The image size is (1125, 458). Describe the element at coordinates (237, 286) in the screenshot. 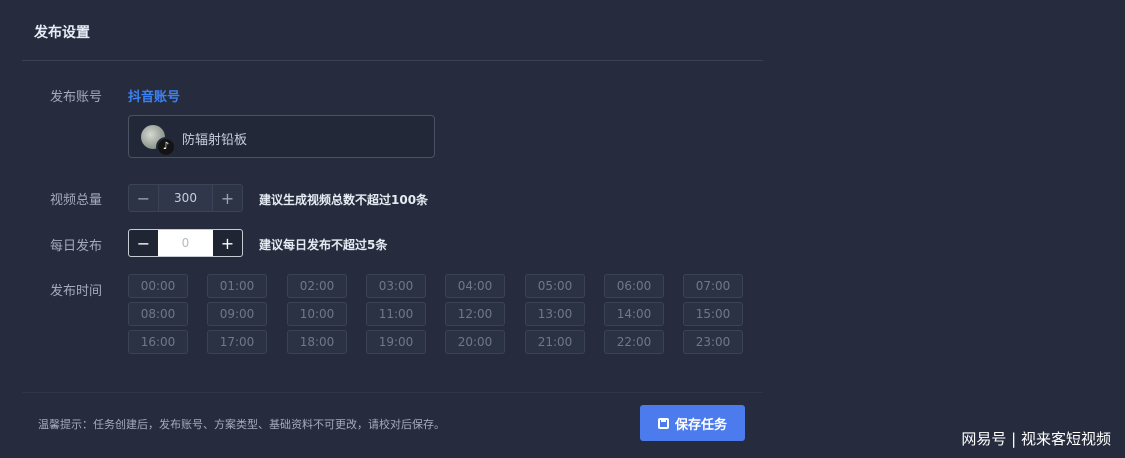

I see `time-slot: 01:00` at that location.